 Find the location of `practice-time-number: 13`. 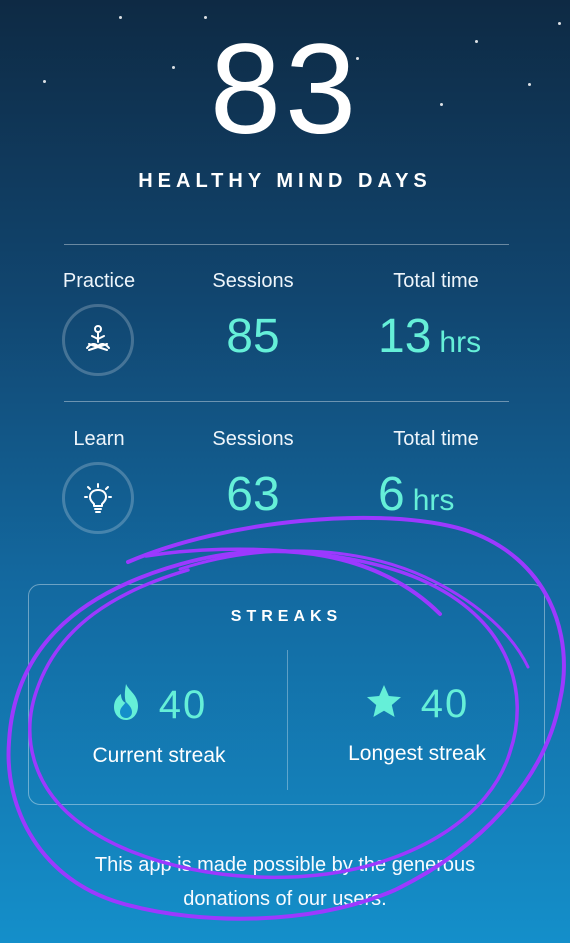

practice-time-number: 13 is located at coordinates (405, 336).